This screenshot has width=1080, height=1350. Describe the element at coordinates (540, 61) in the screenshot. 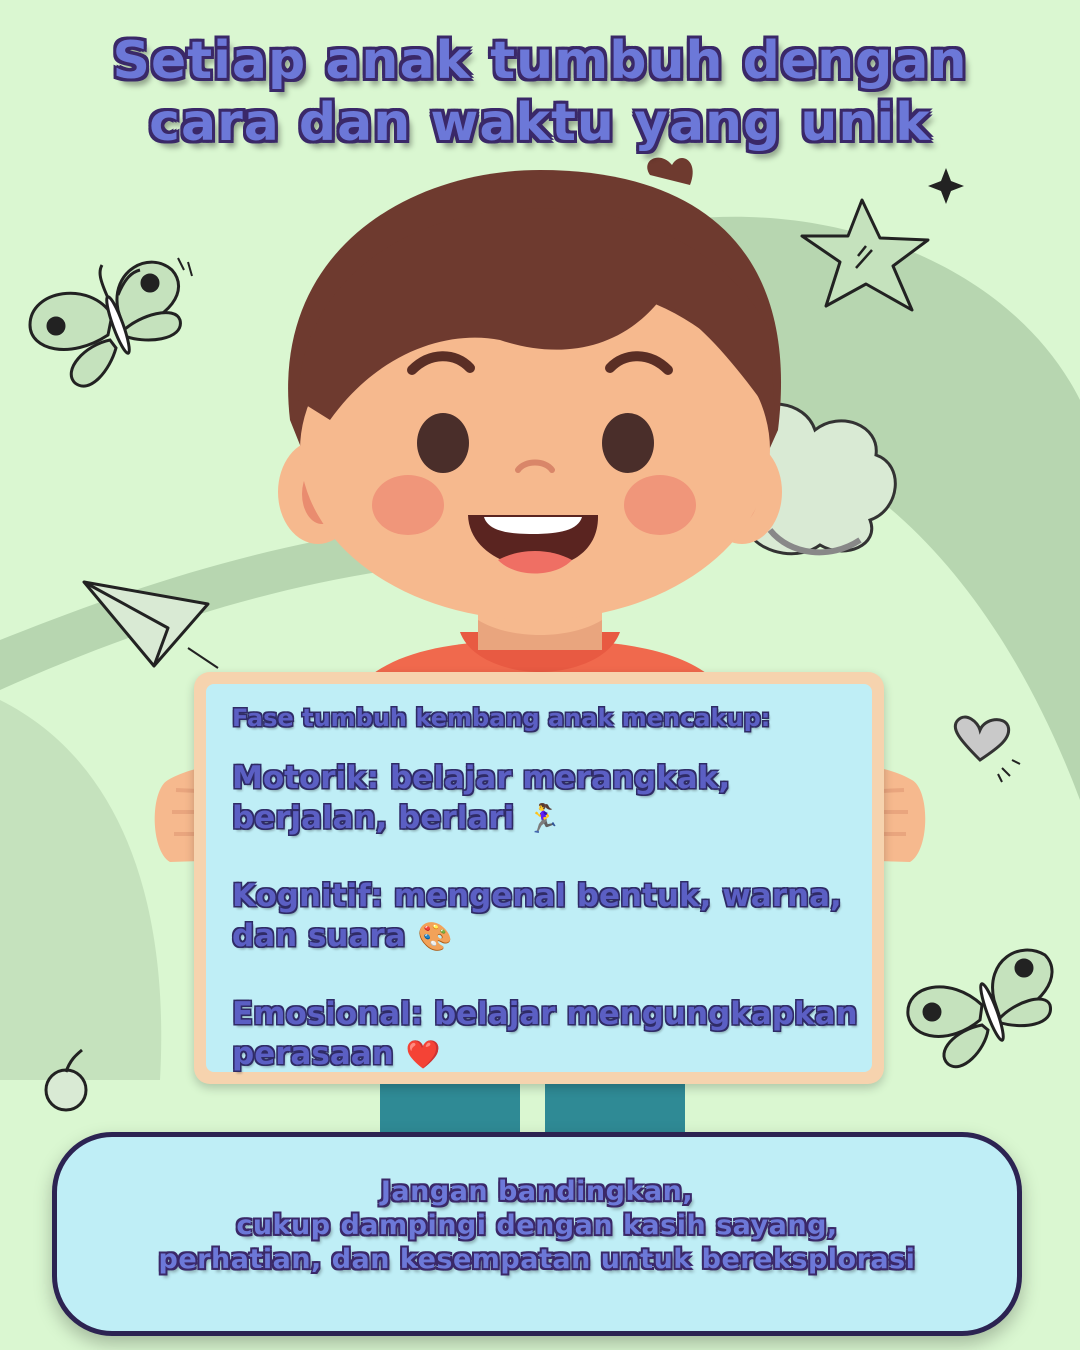

I see `title-line-1: Setiap anak tumbuh dengan` at that location.